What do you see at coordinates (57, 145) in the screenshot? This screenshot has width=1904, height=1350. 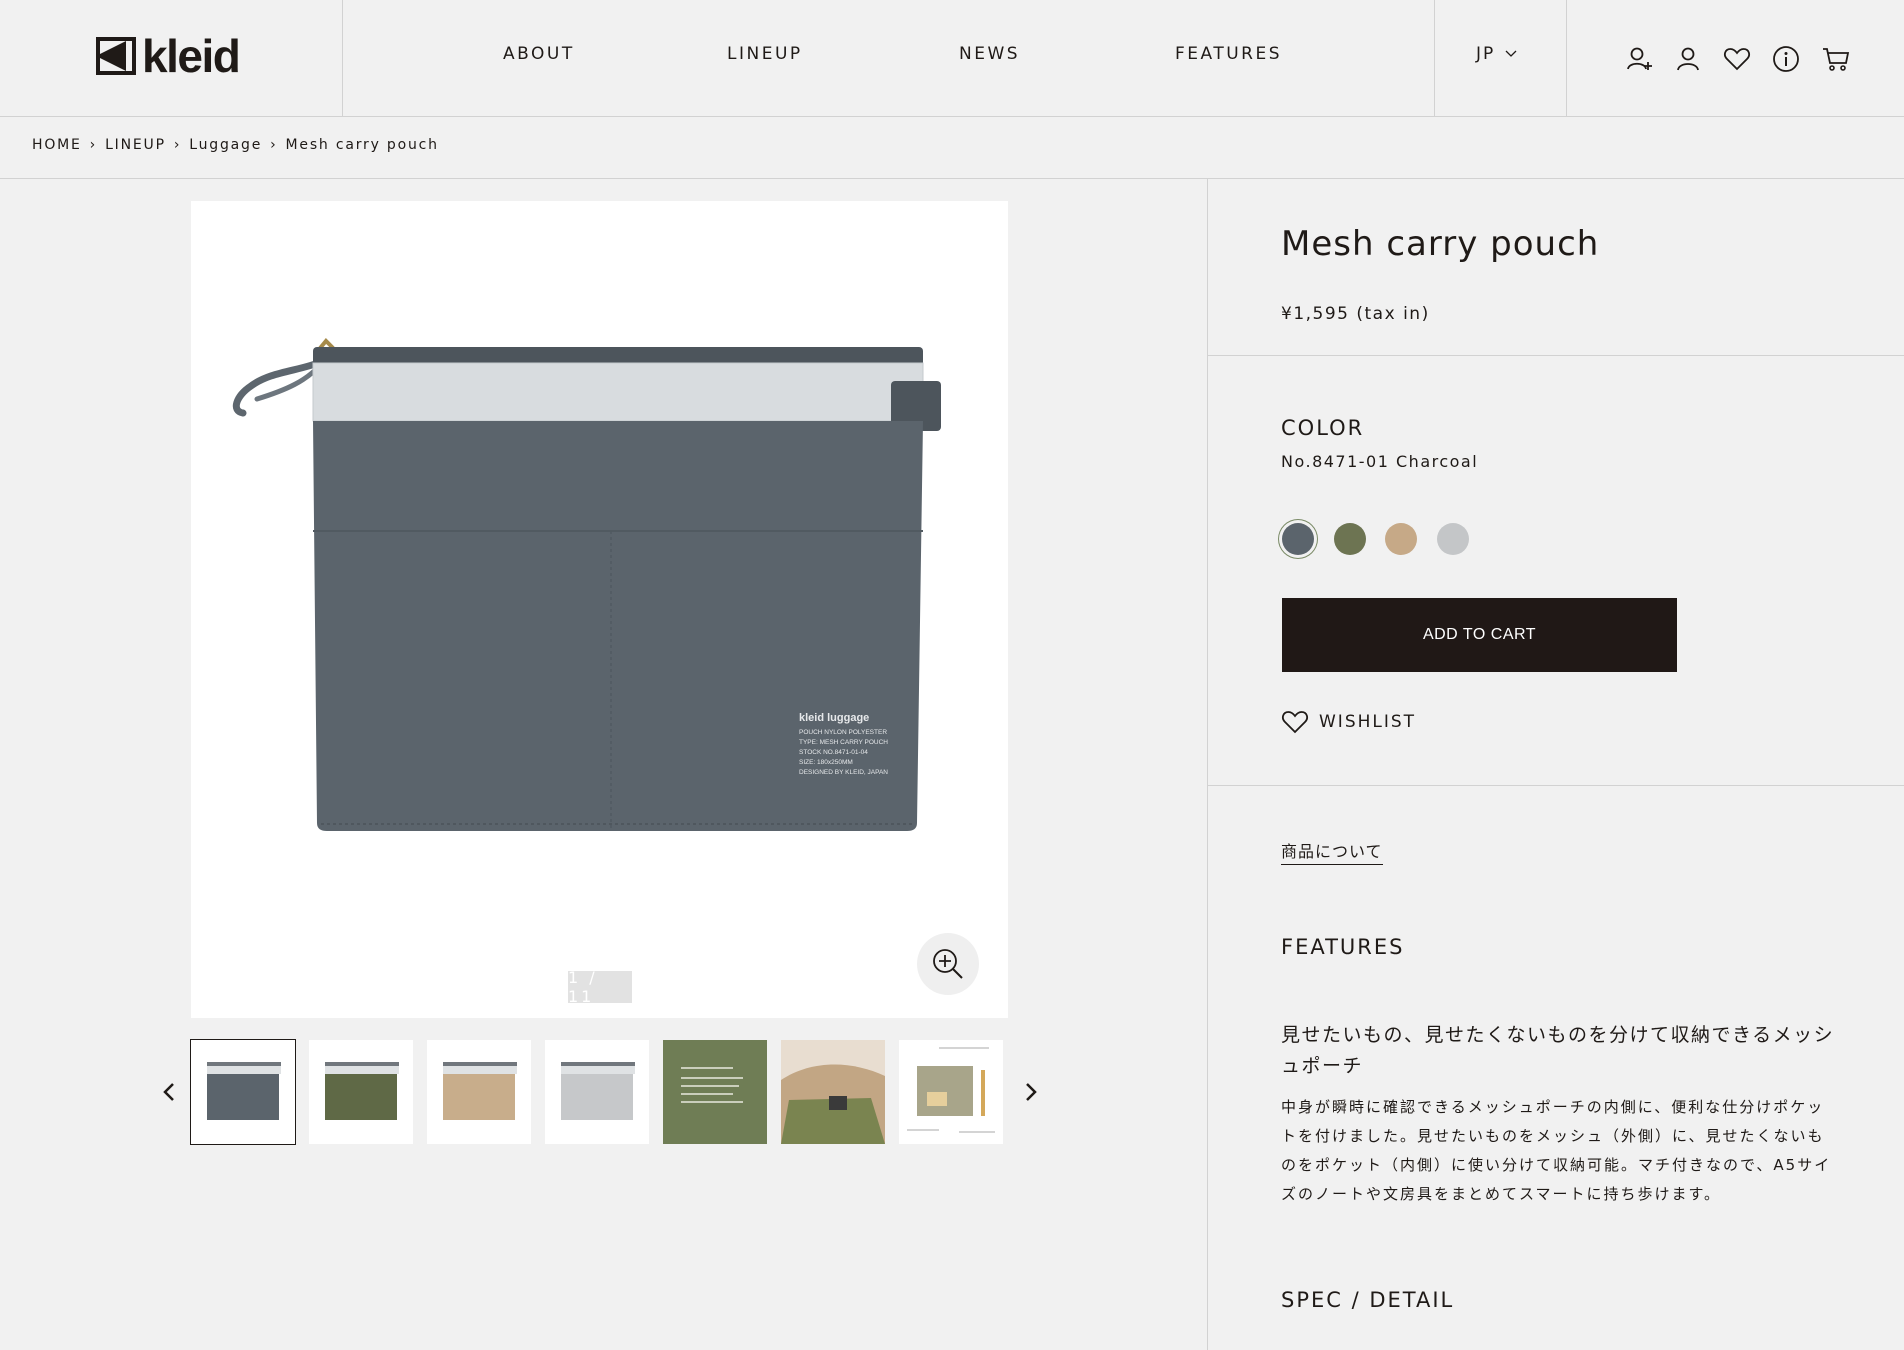 I see `breadcrumb-home: HOME` at bounding box center [57, 145].